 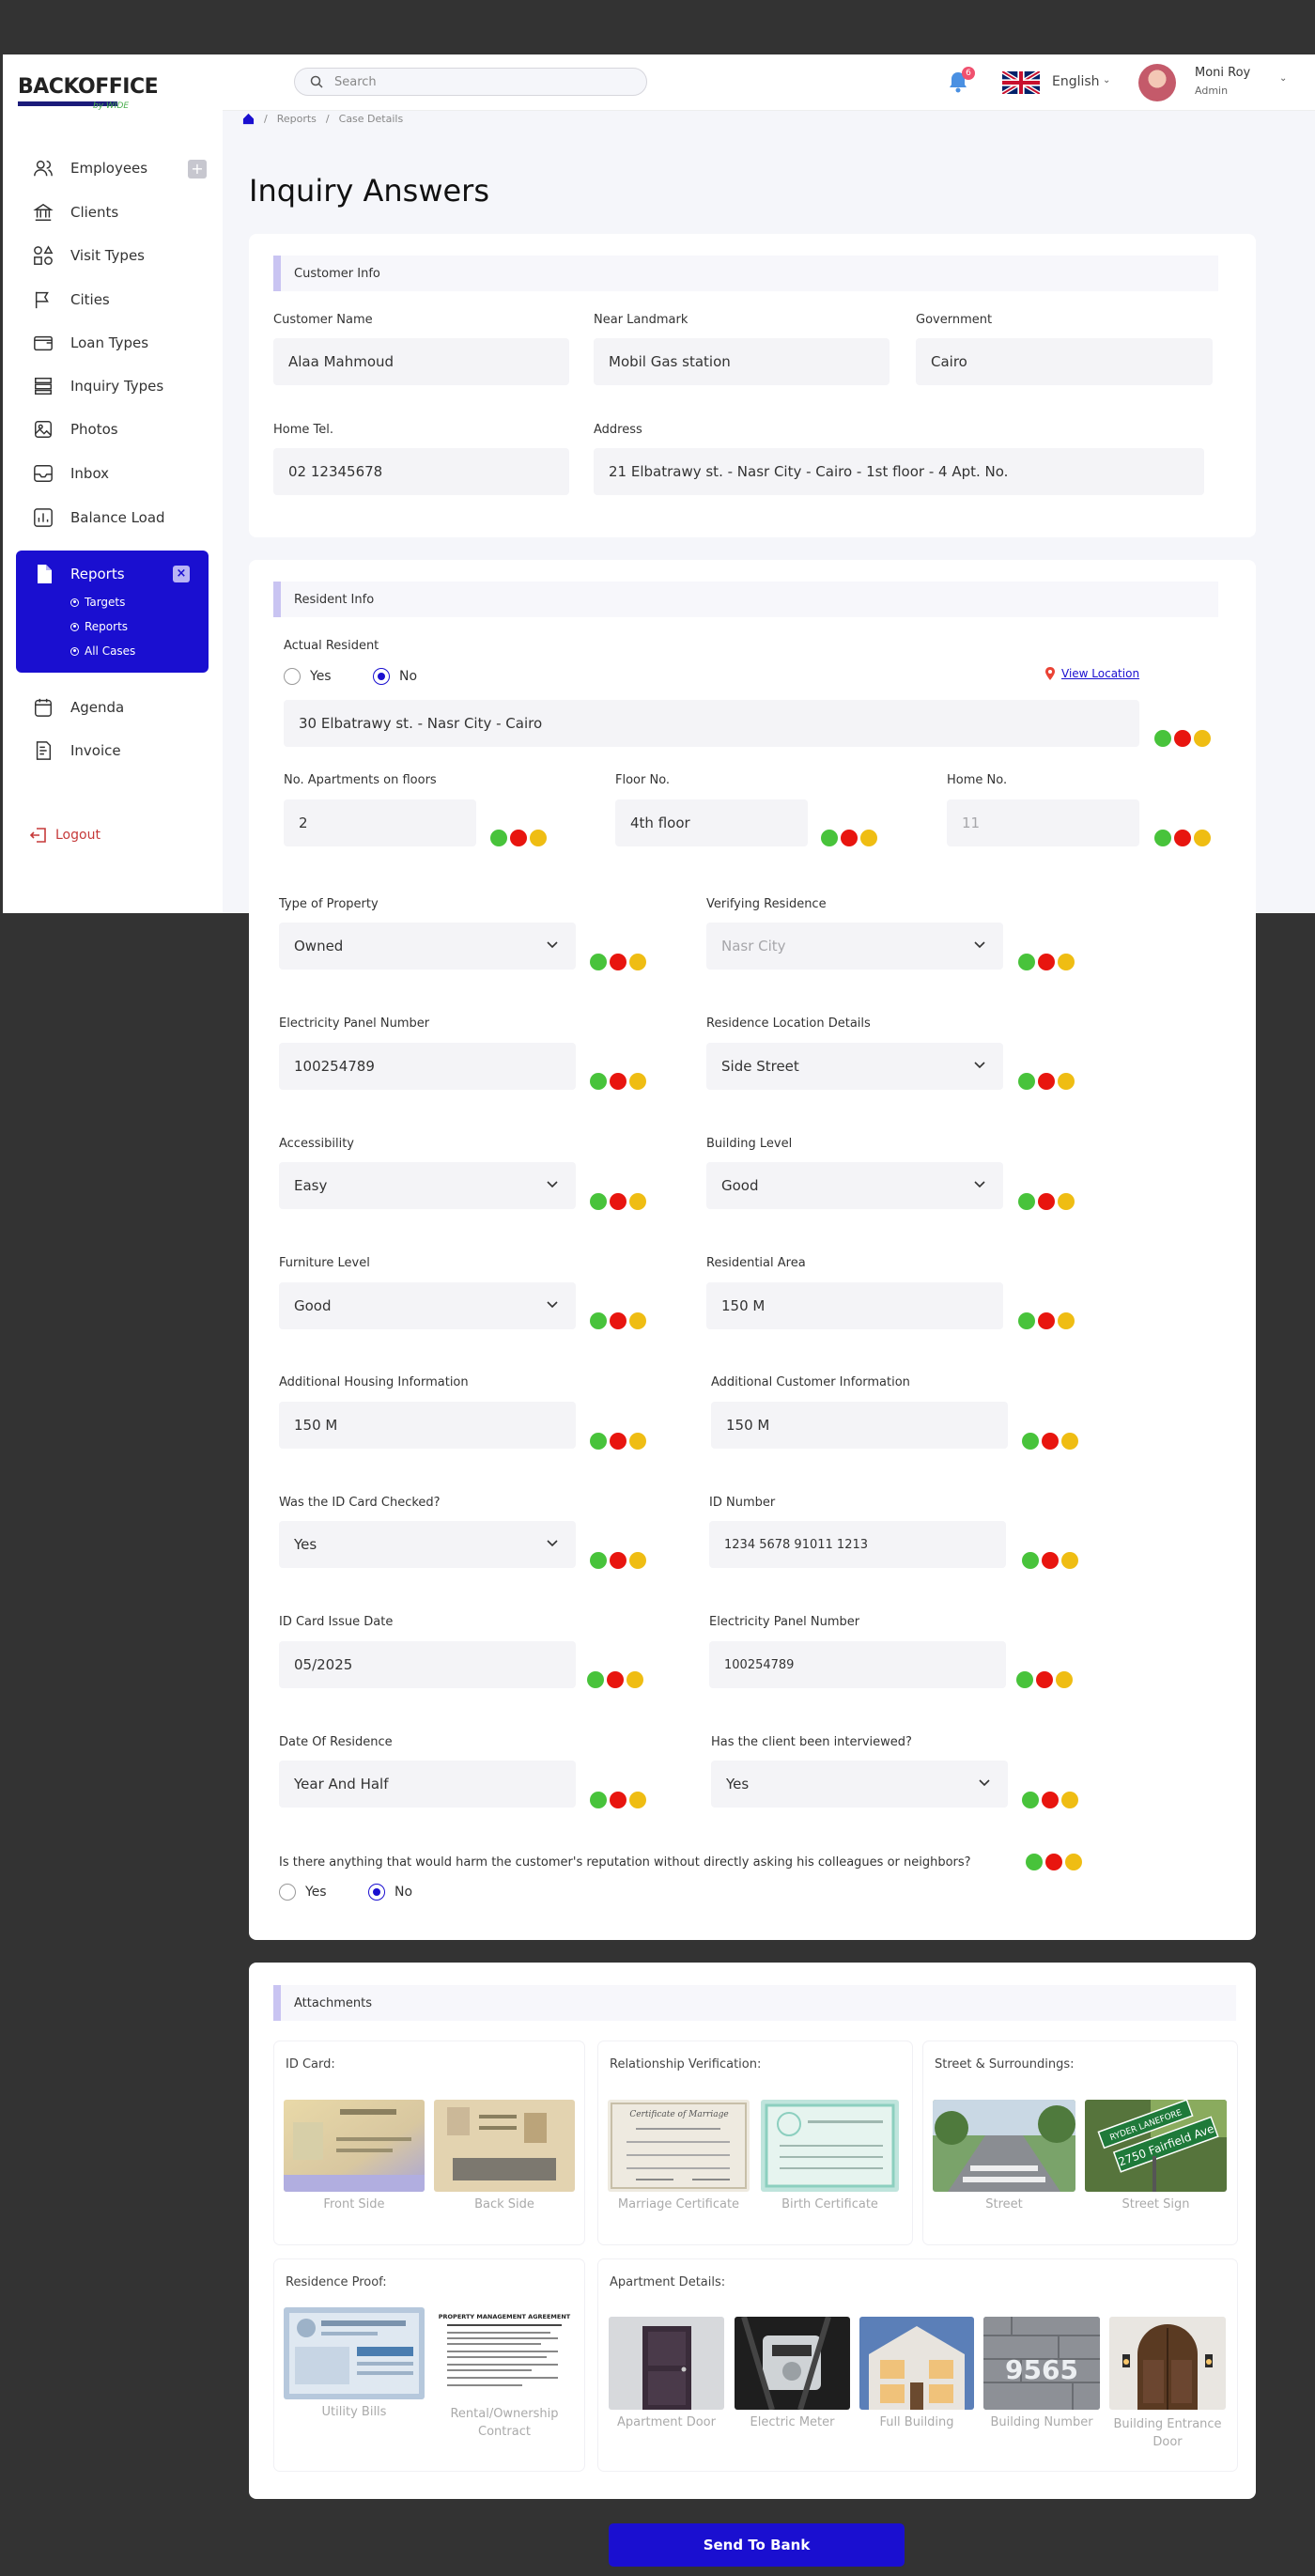 I want to click on sidebar-subitem-targets: Targets, so click(x=97, y=602).